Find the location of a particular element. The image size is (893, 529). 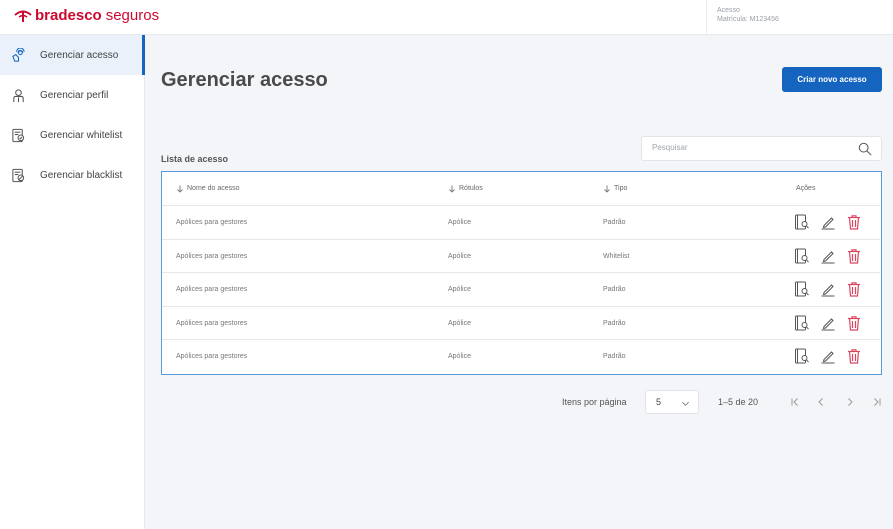

sidebar-item-gerenciar-perfil: Gerenciar perfil is located at coordinates (72, 95).